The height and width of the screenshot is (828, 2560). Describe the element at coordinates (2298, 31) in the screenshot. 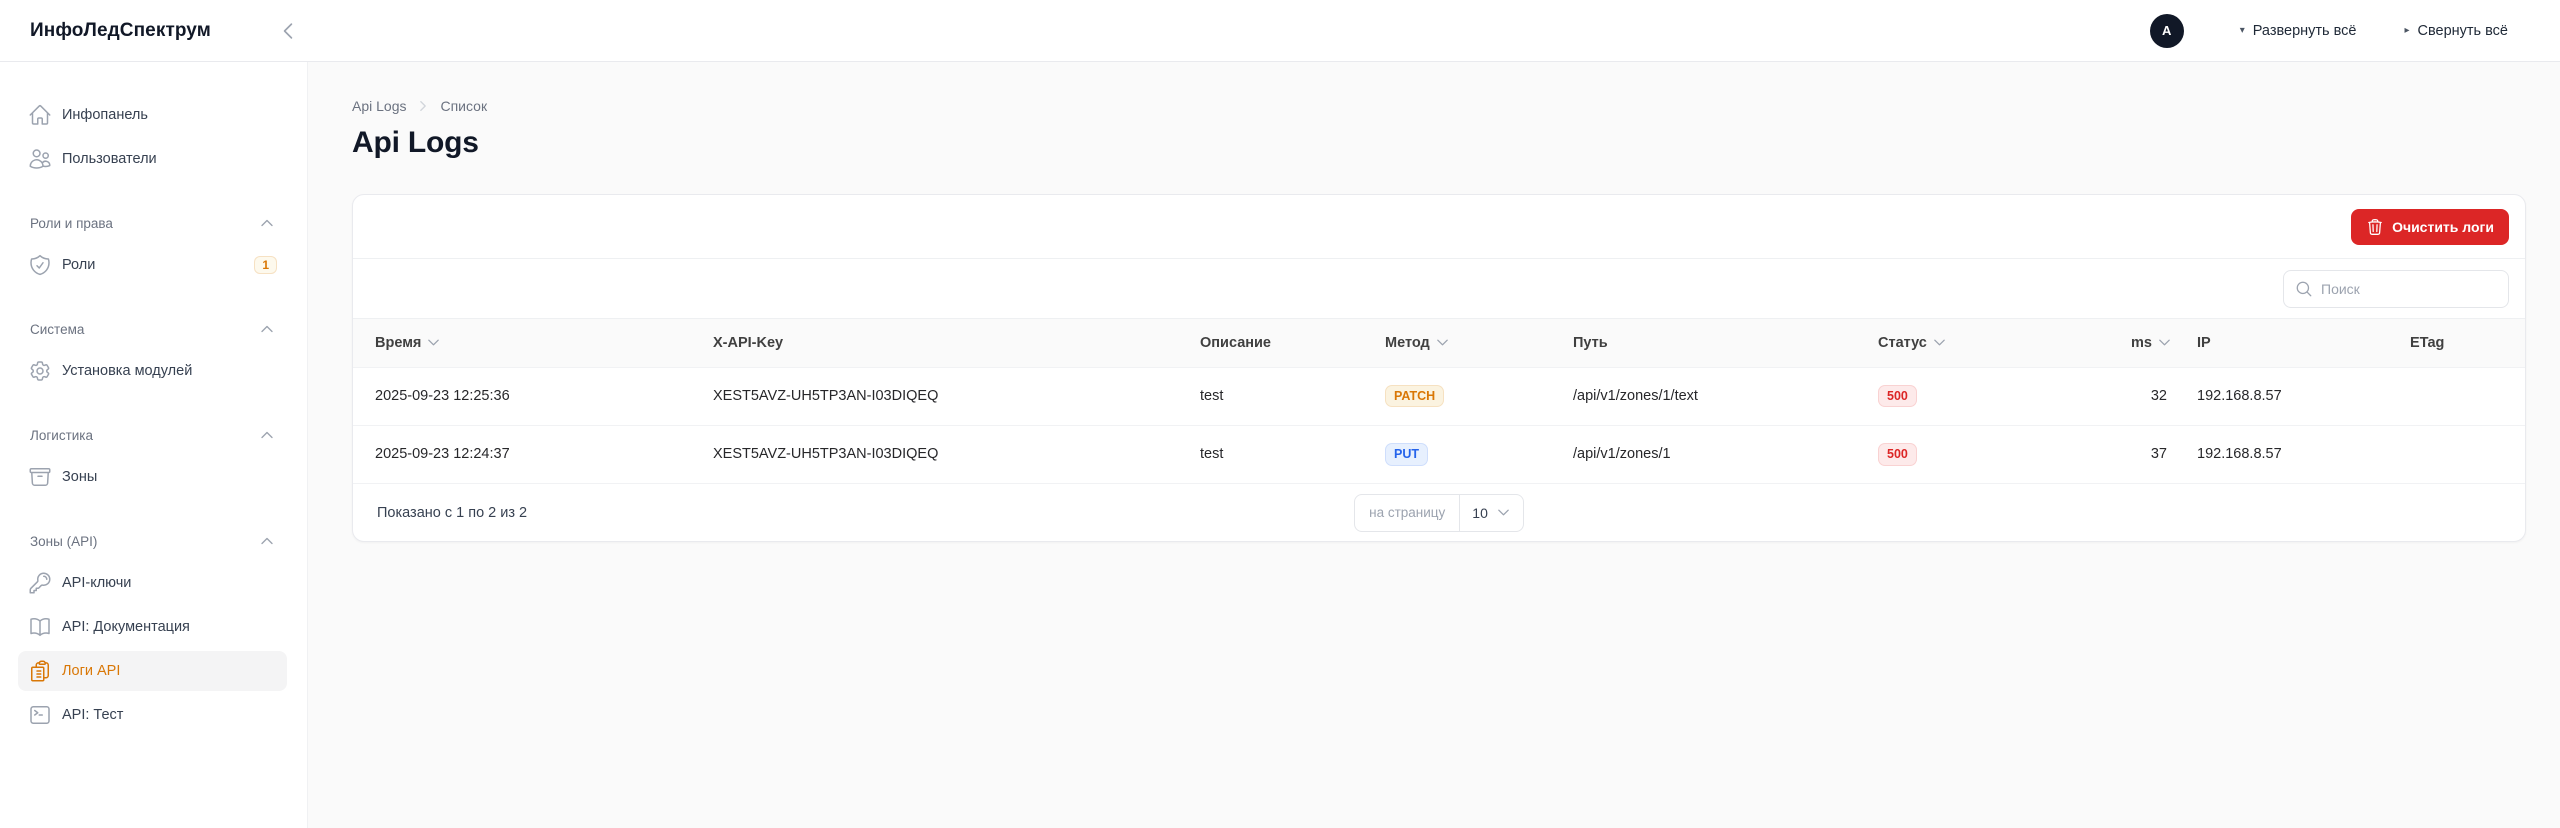

I see `expand-all-button: ▾ Развернуть всё` at that location.